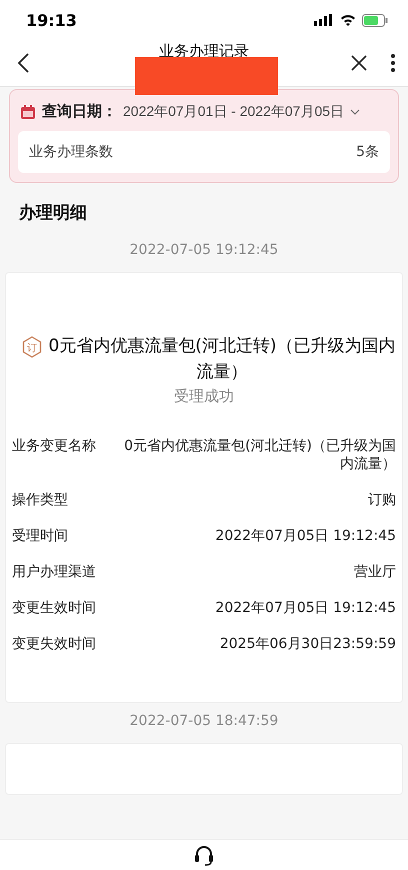 The height and width of the screenshot is (870, 408). I want to click on field-label: 变更生效时间, so click(54, 608).